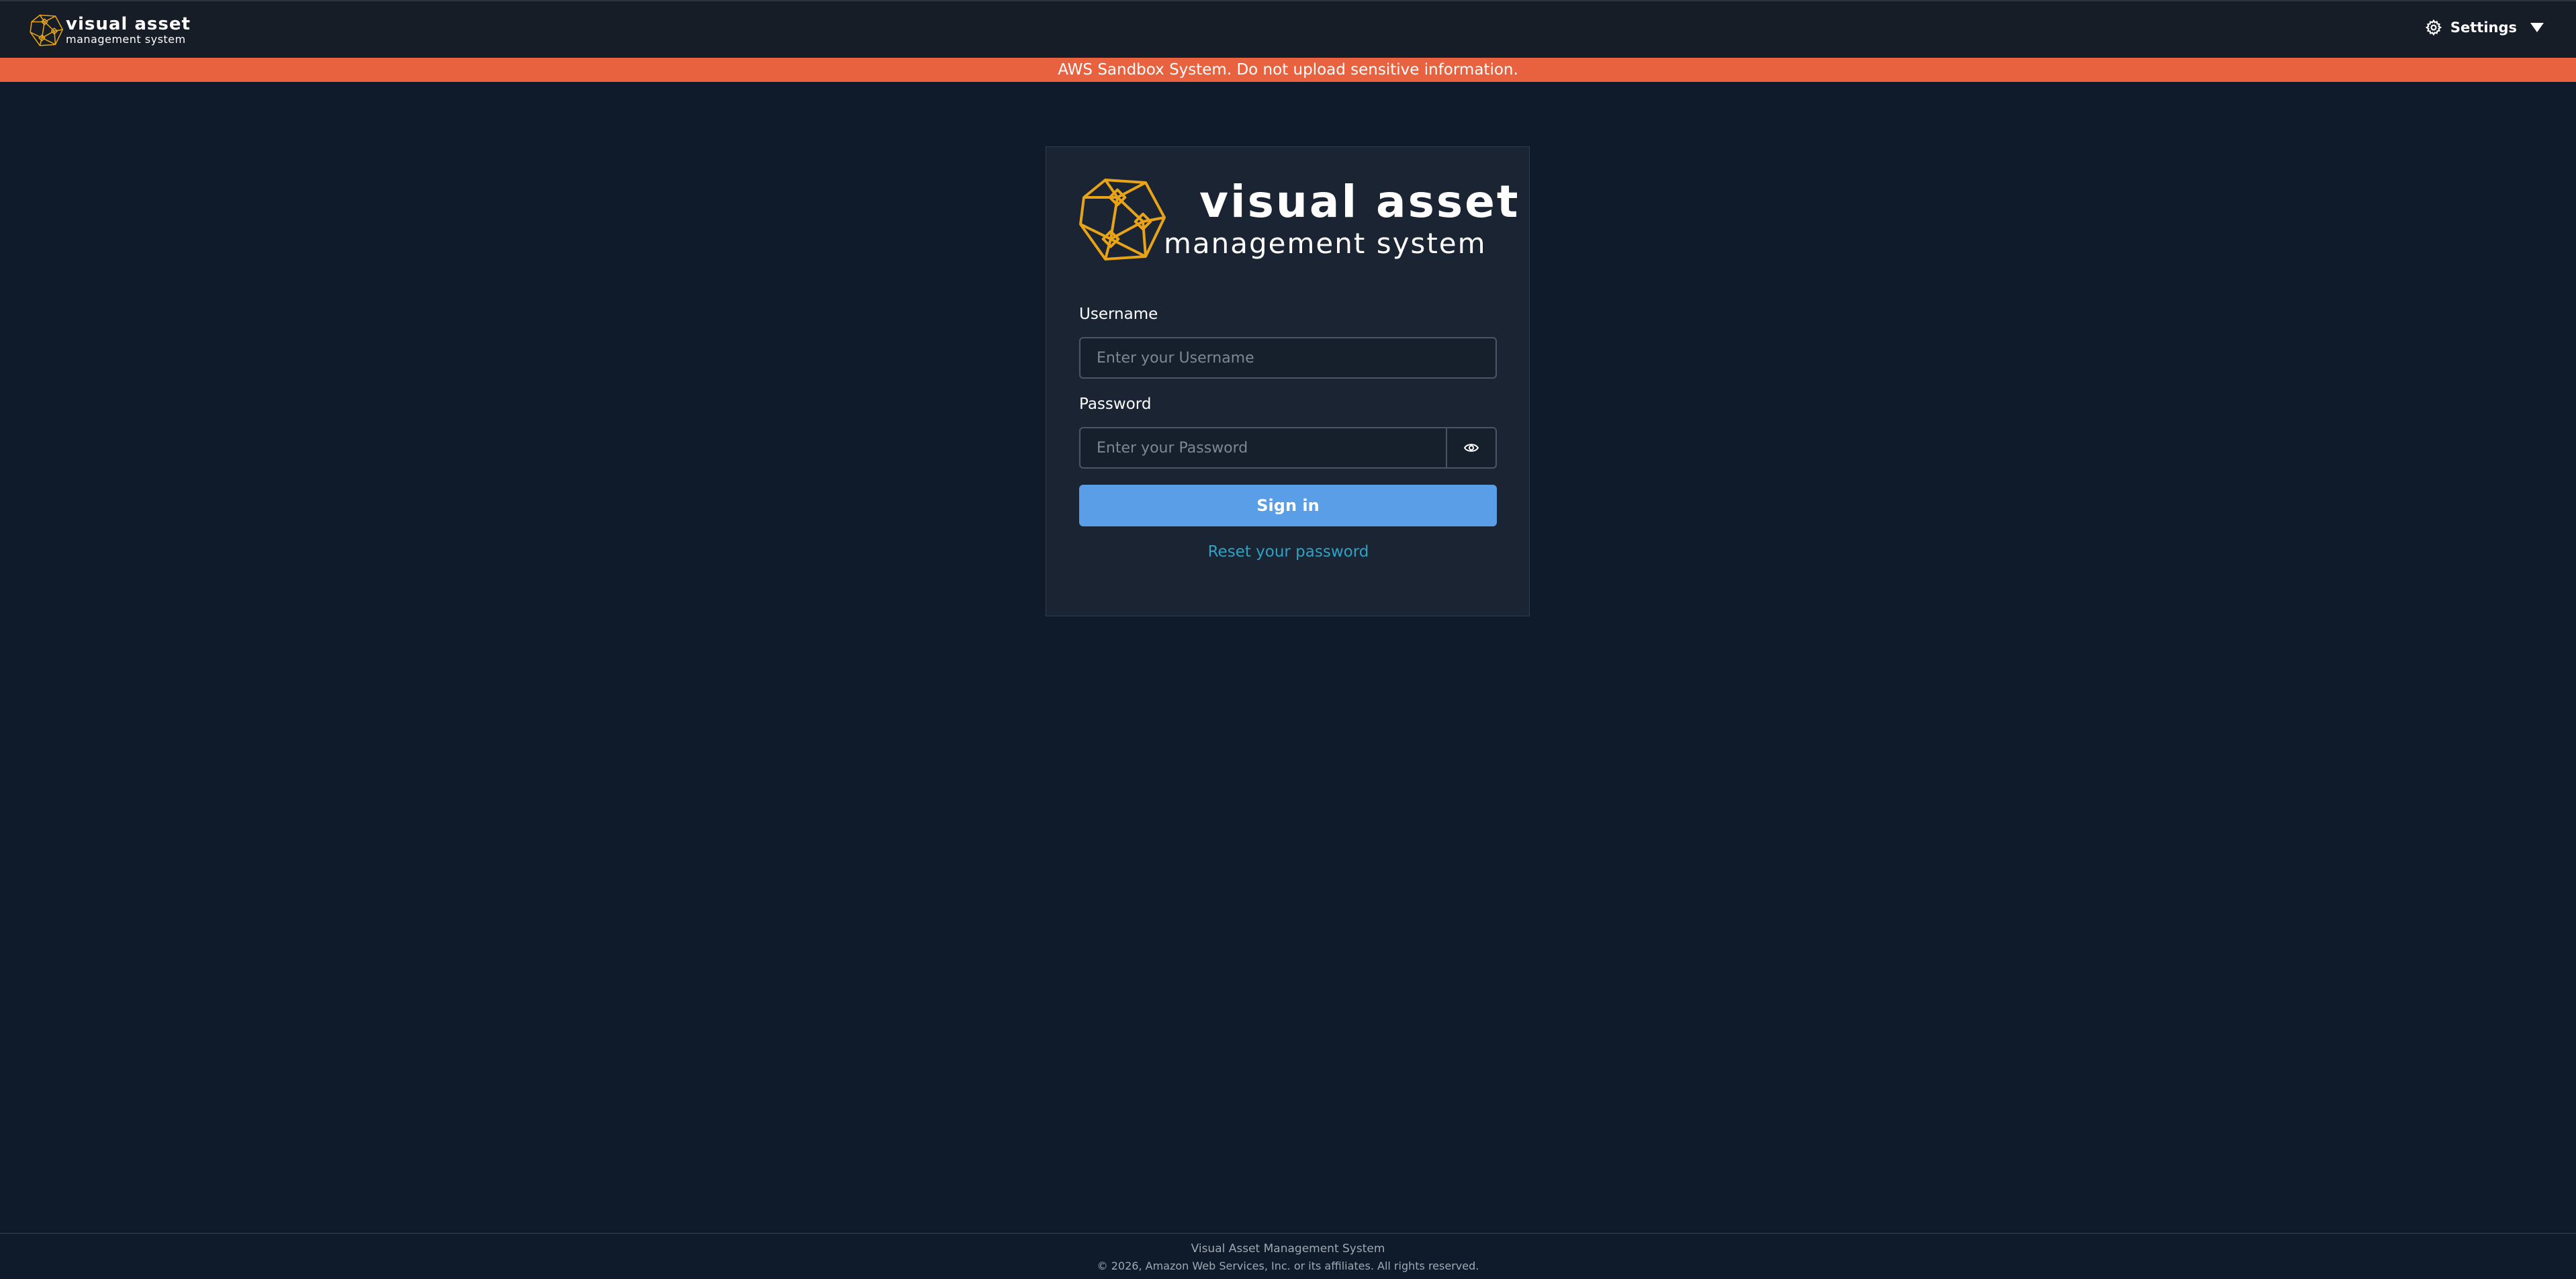 This screenshot has height=1279, width=2576. I want to click on top-navigation: visual asset management system Settings, so click(1288, 29).